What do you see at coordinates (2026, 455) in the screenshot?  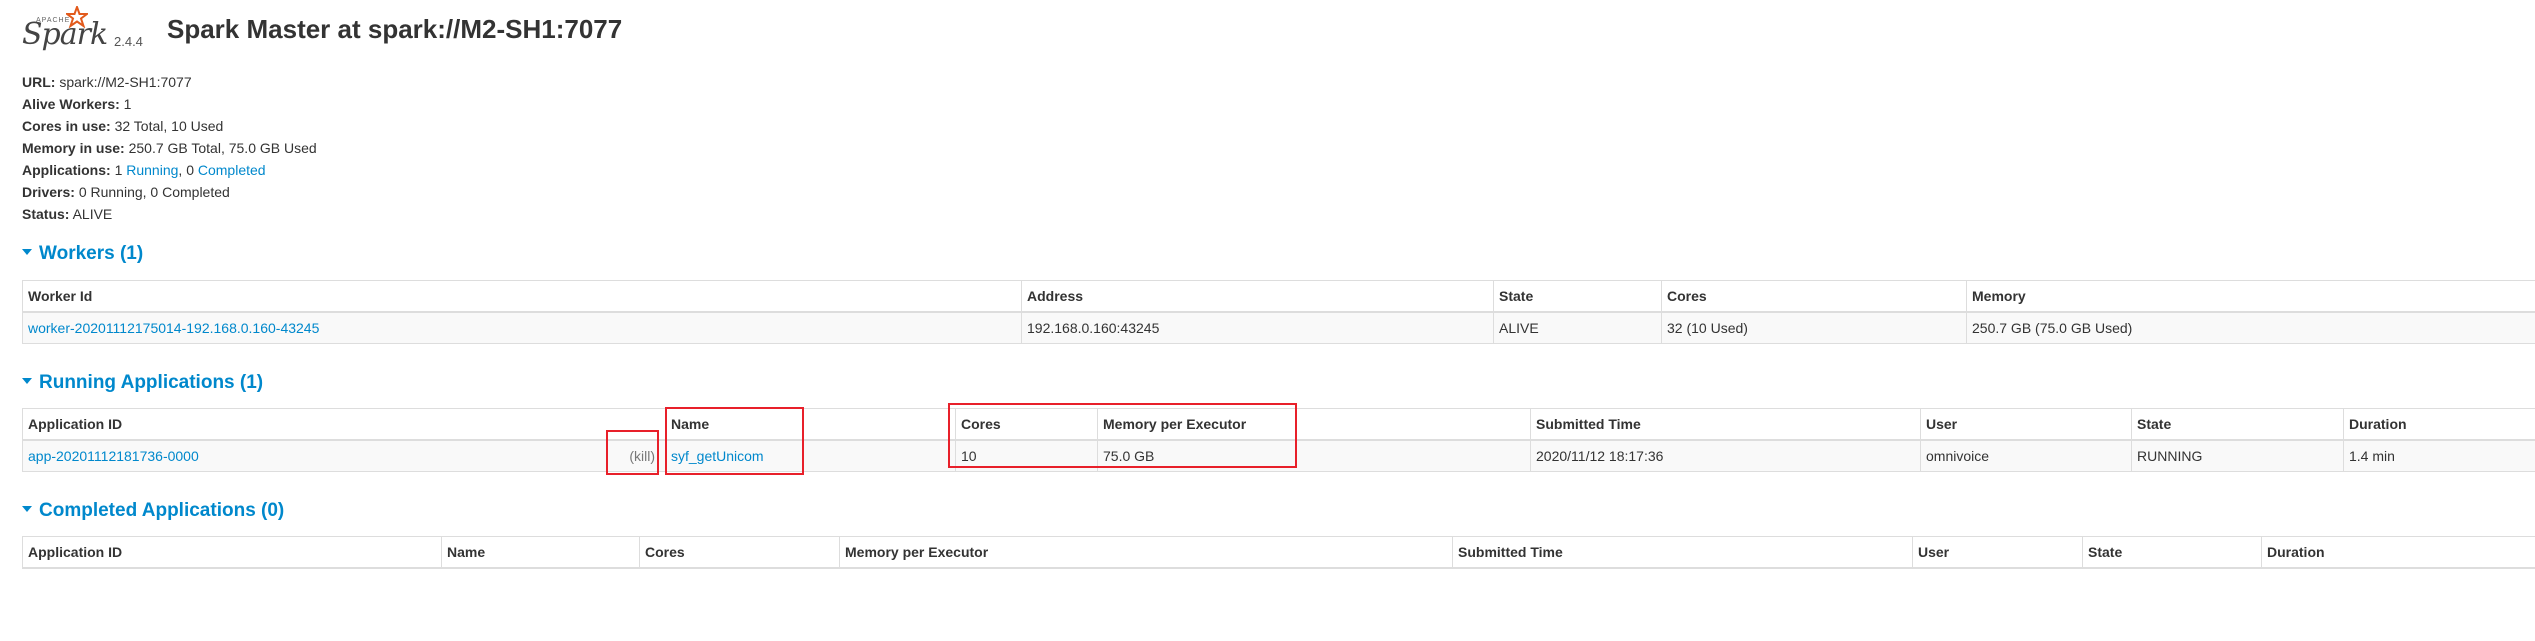 I see `app-user: omnivoice` at bounding box center [2026, 455].